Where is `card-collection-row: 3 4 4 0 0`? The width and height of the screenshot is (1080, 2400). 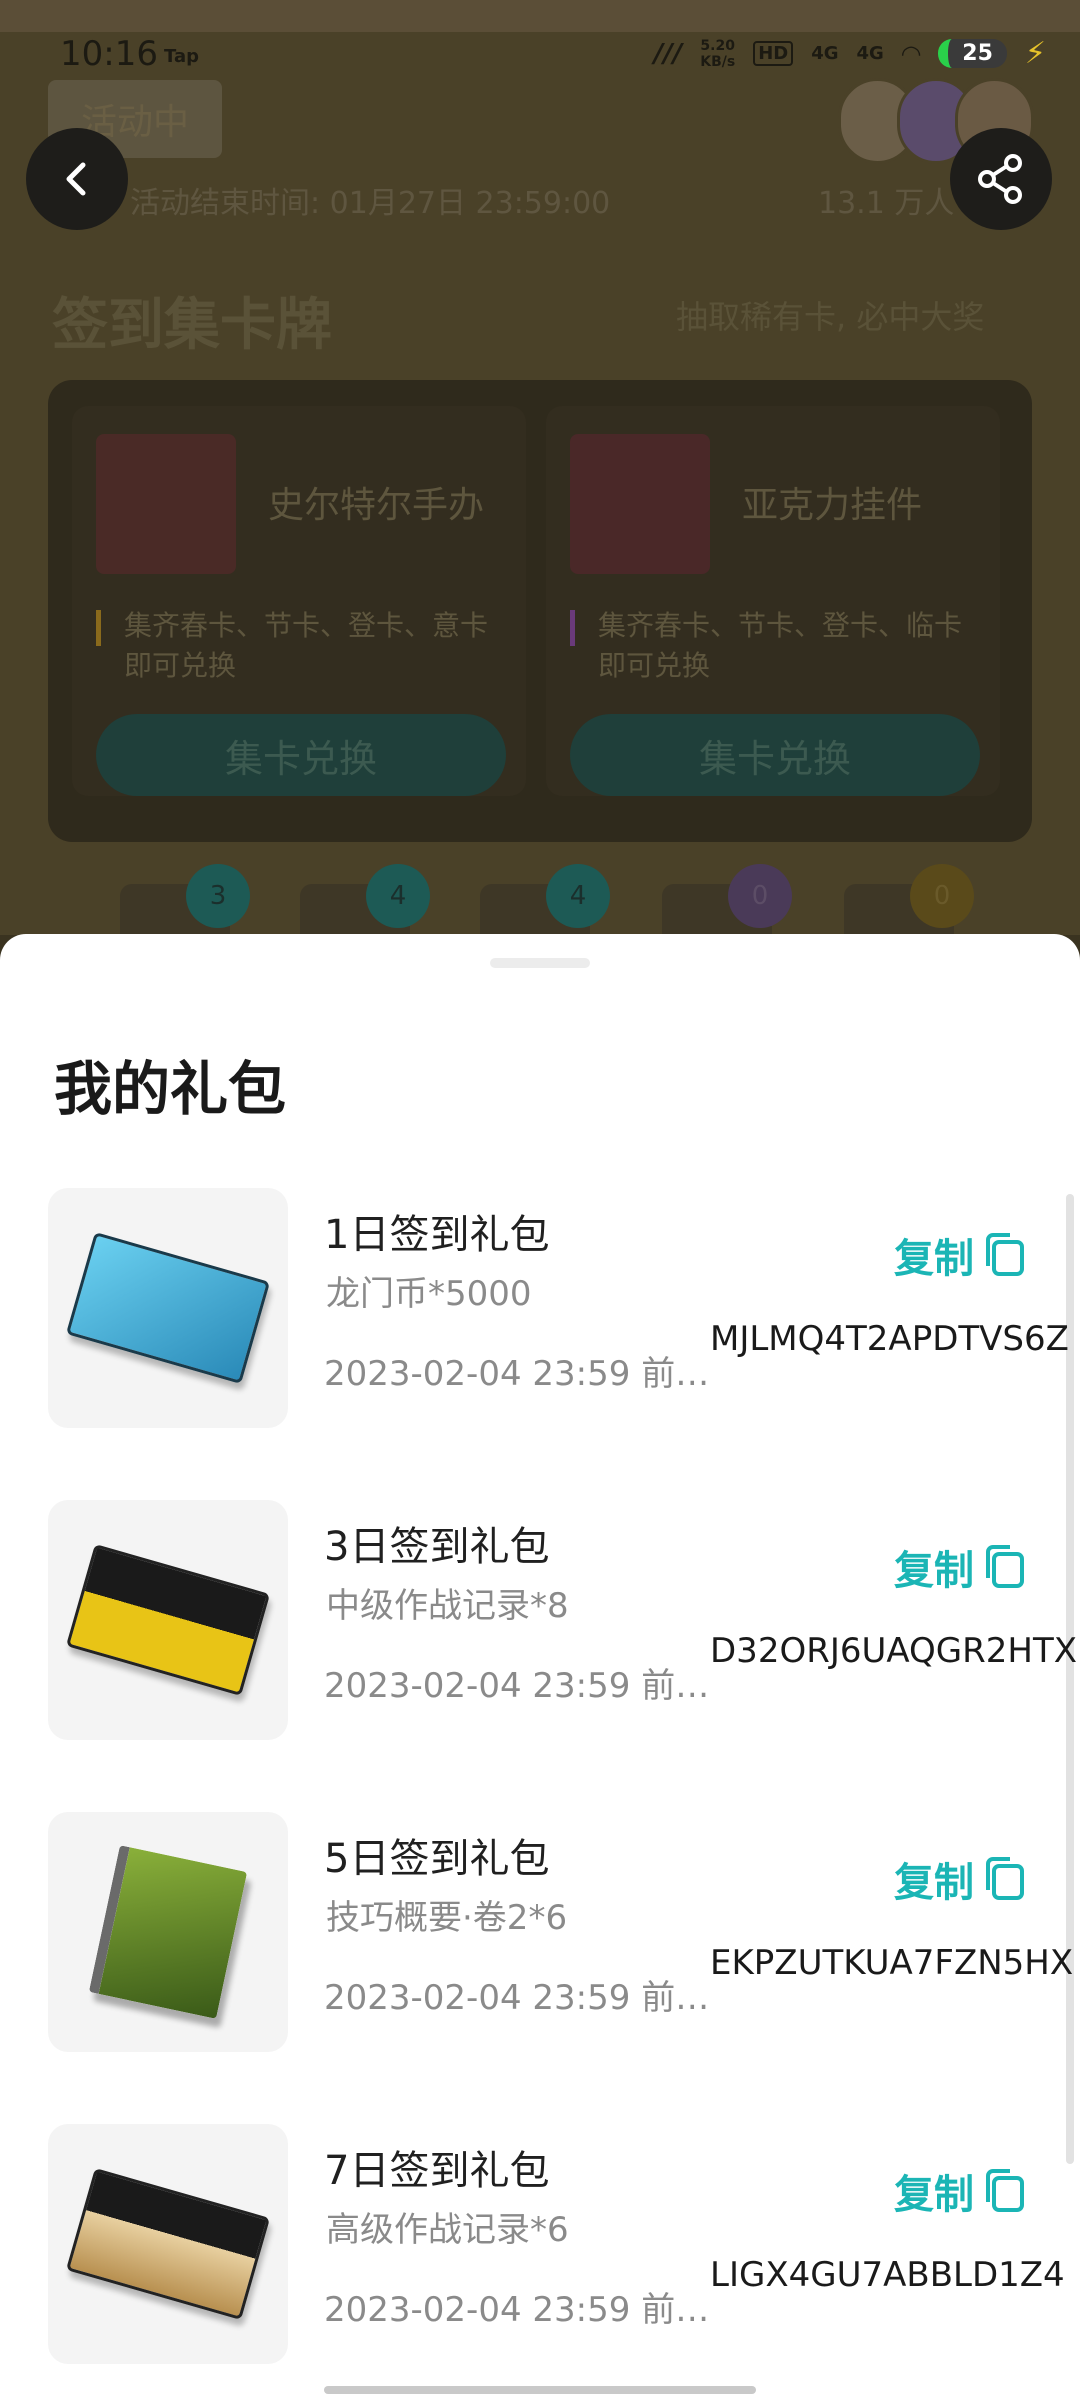
card-collection-row: 3 4 4 0 0 is located at coordinates (540, 908).